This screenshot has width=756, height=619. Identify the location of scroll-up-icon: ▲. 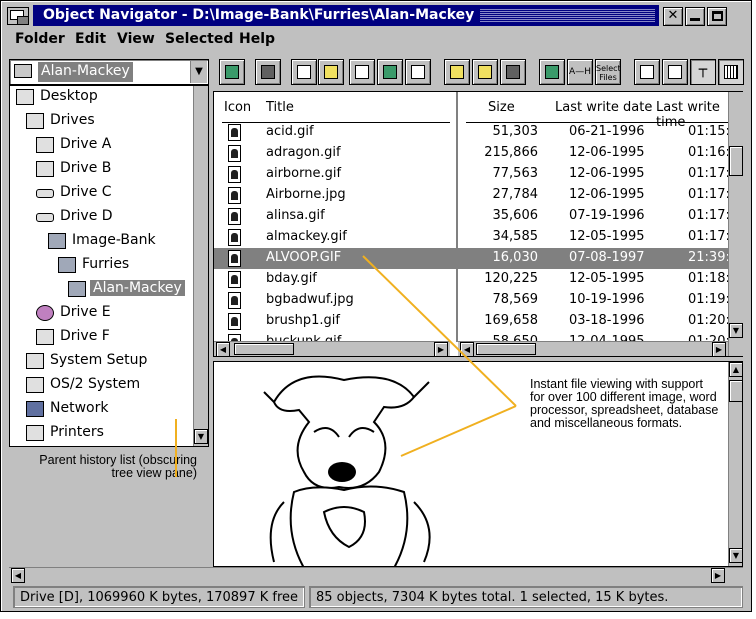
(735, 369).